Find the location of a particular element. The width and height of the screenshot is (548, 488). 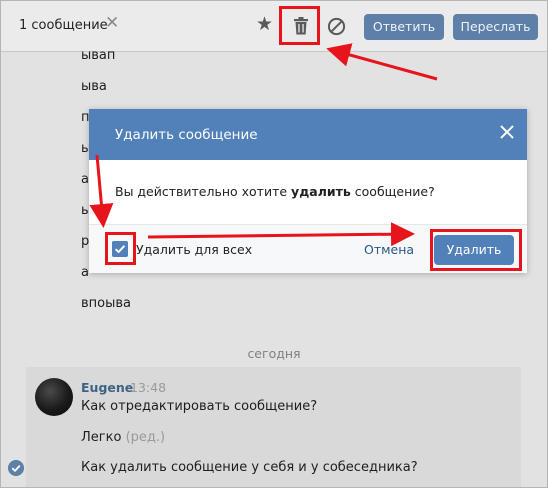

block-icon is located at coordinates (336, 26).